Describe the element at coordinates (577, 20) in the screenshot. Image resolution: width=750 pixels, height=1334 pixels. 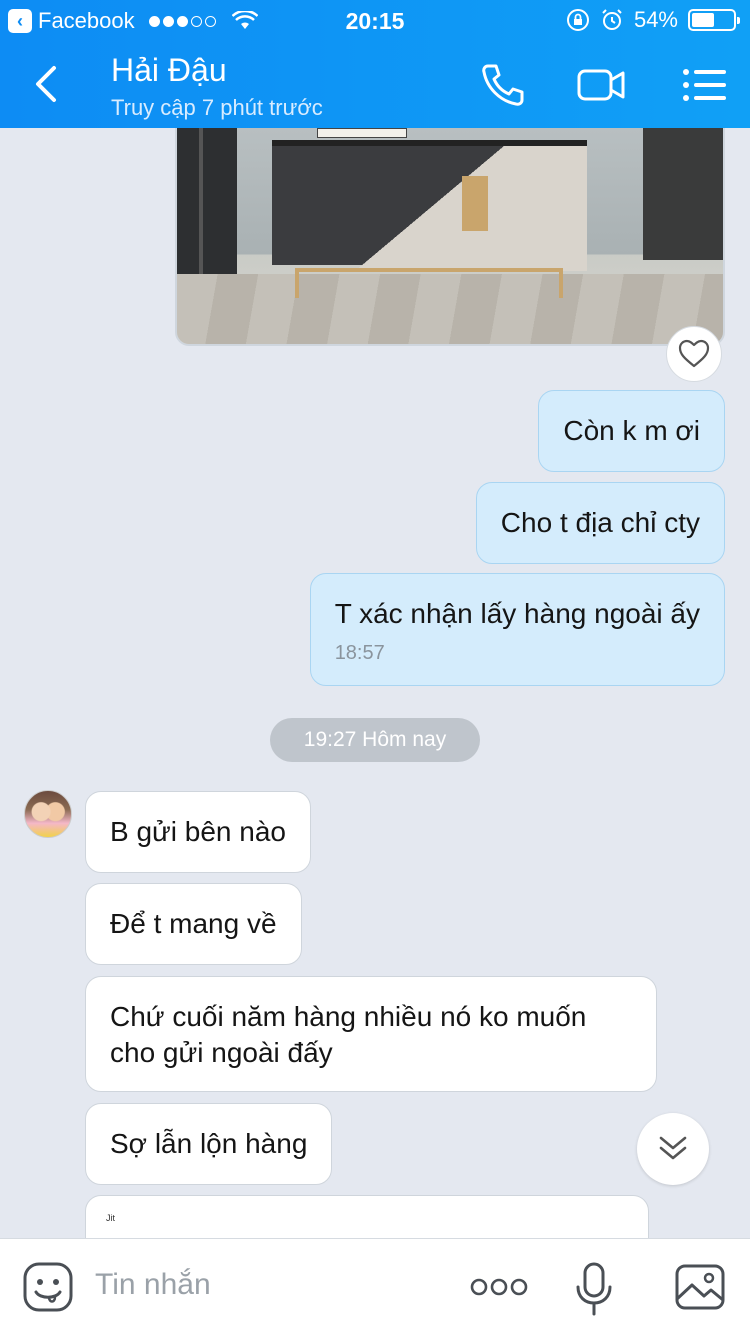
I see `rotation-lock-icon` at that location.